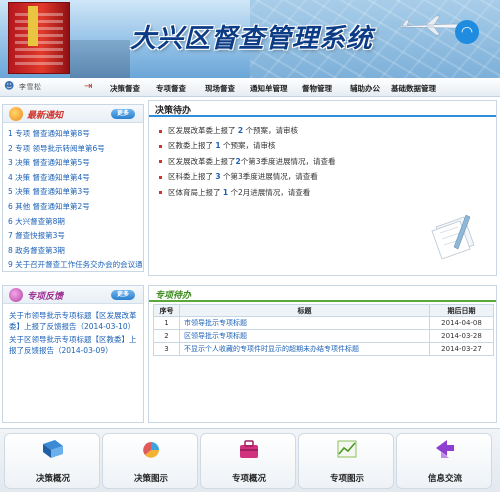  Describe the element at coordinates (322, 109) in the screenshot. I see `decision-todo-header: 决策待办` at that location.